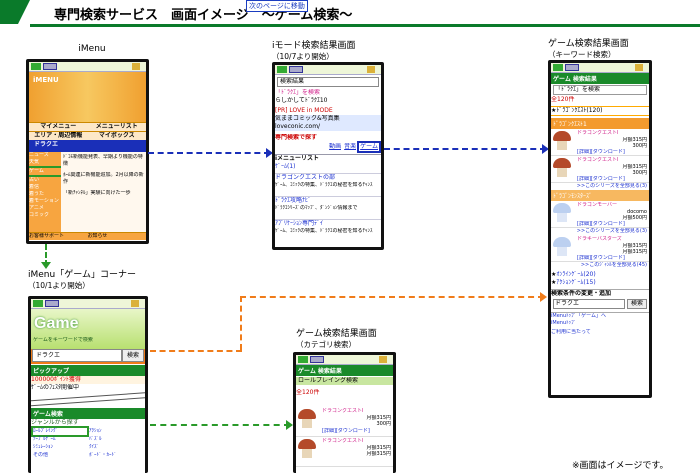 The image size is (700, 473). I want to click on caption-imenu-game: iMenu「ゲーム」コーナー （10/1より開始）, so click(82, 279).